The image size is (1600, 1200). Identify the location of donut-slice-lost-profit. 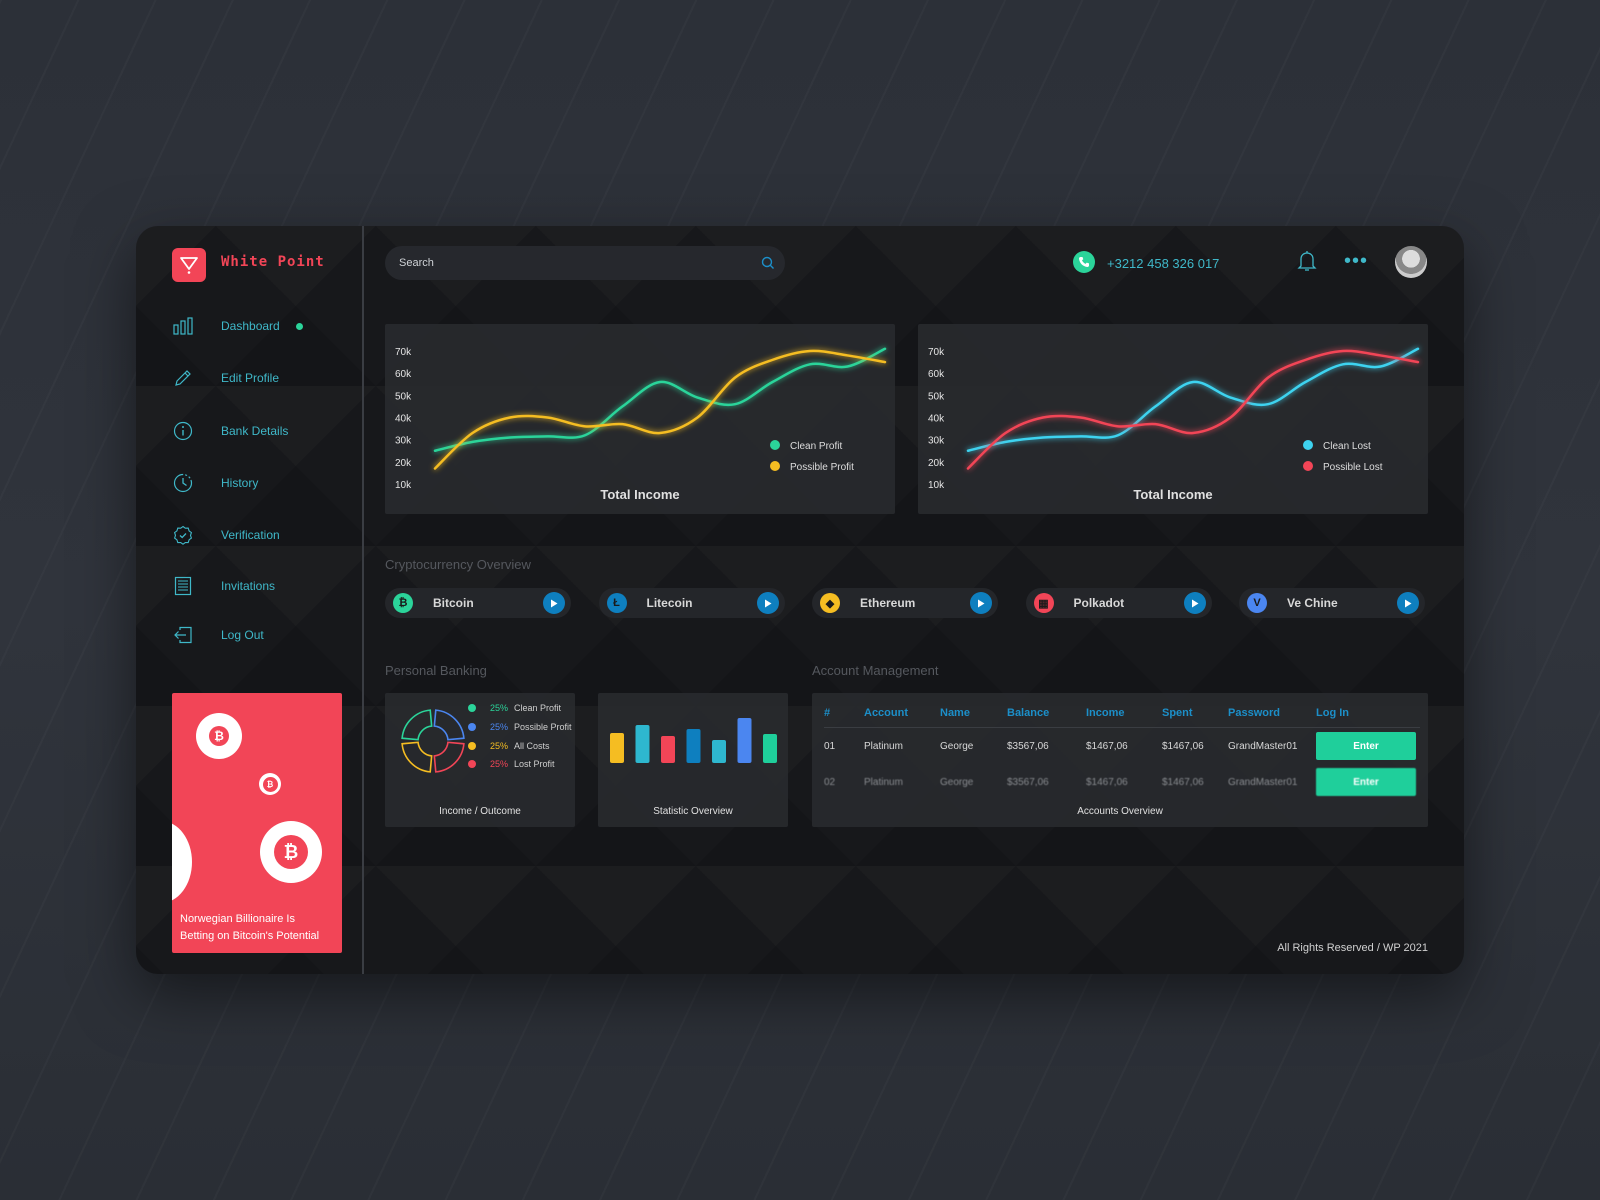
(449, 757).